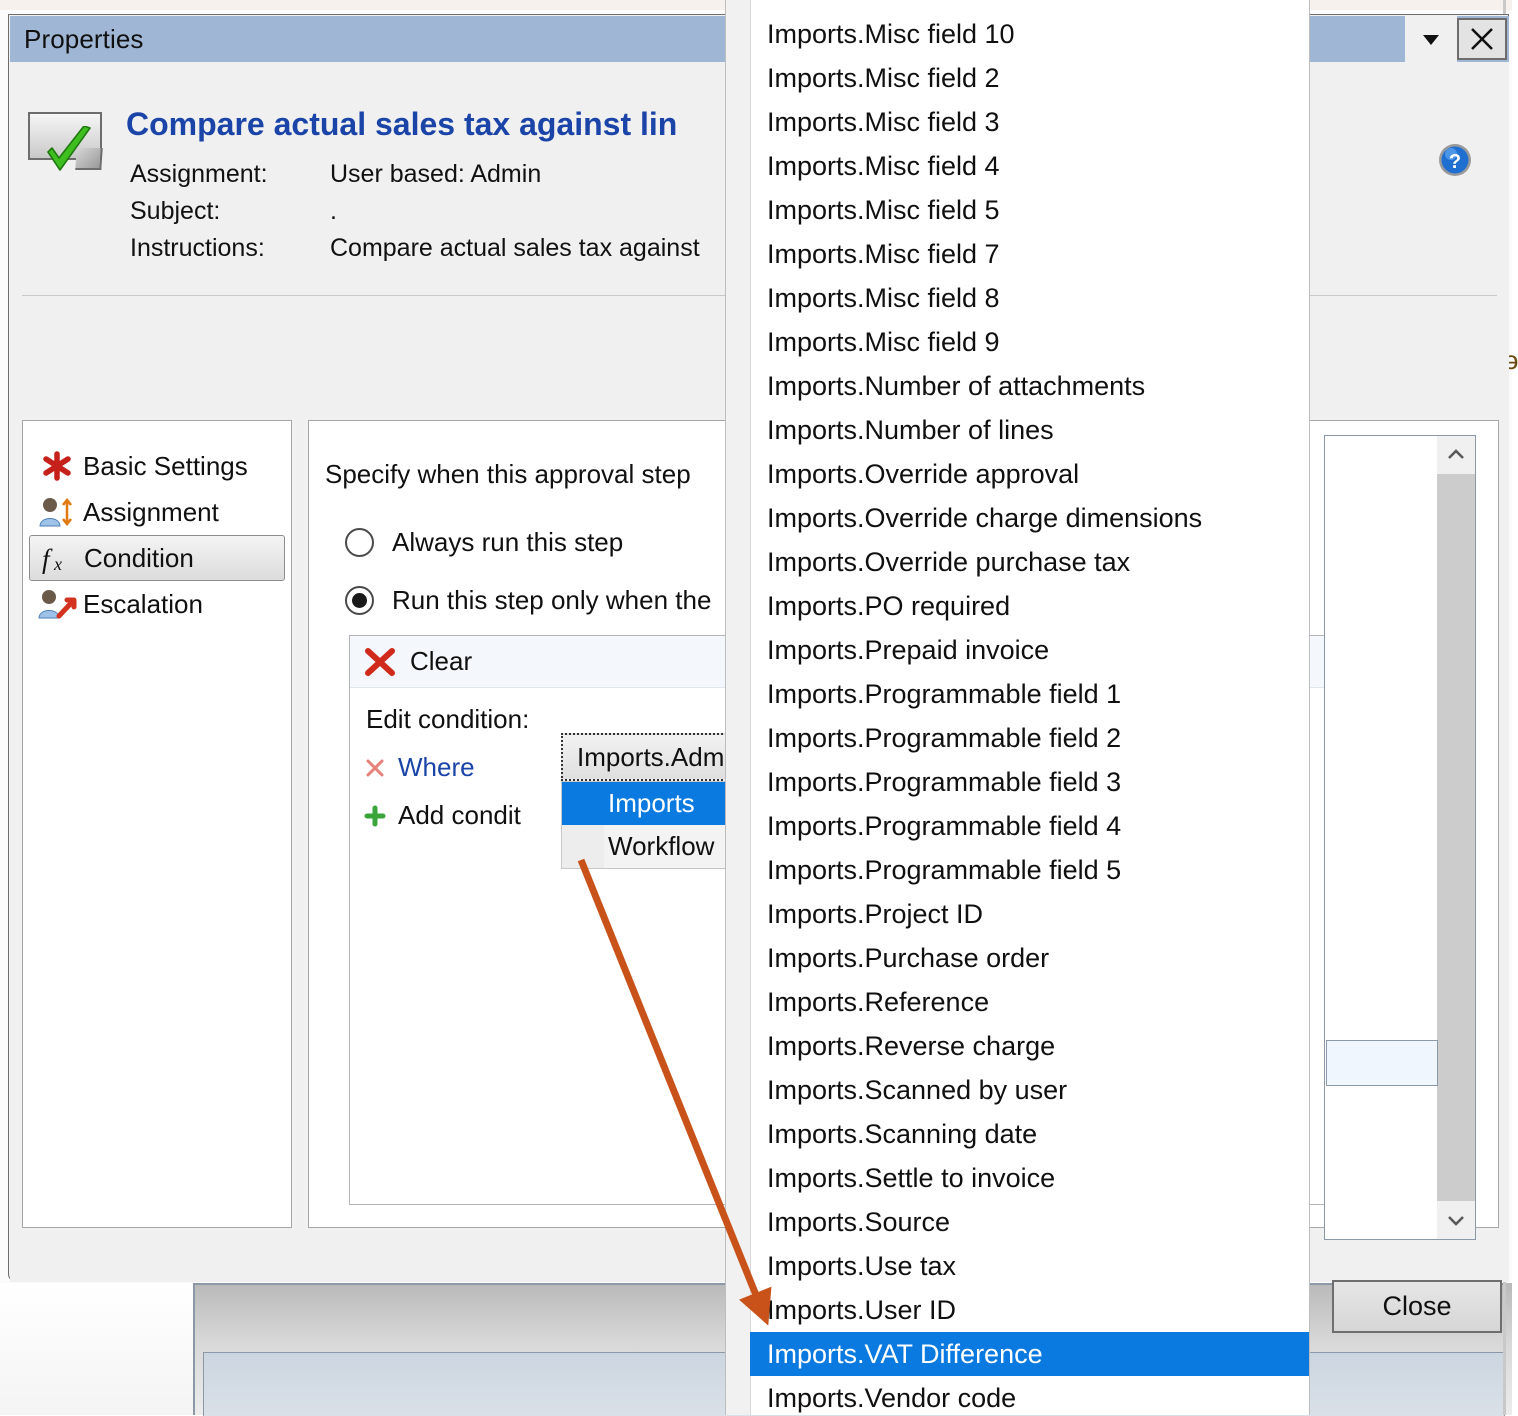 This screenshot has width=1518, height=1416. What do you see at coordinates (1029, 254) in the screenshot?
I see `list-item: Imports.Misc field 7` at bounding box center [1029, 254].